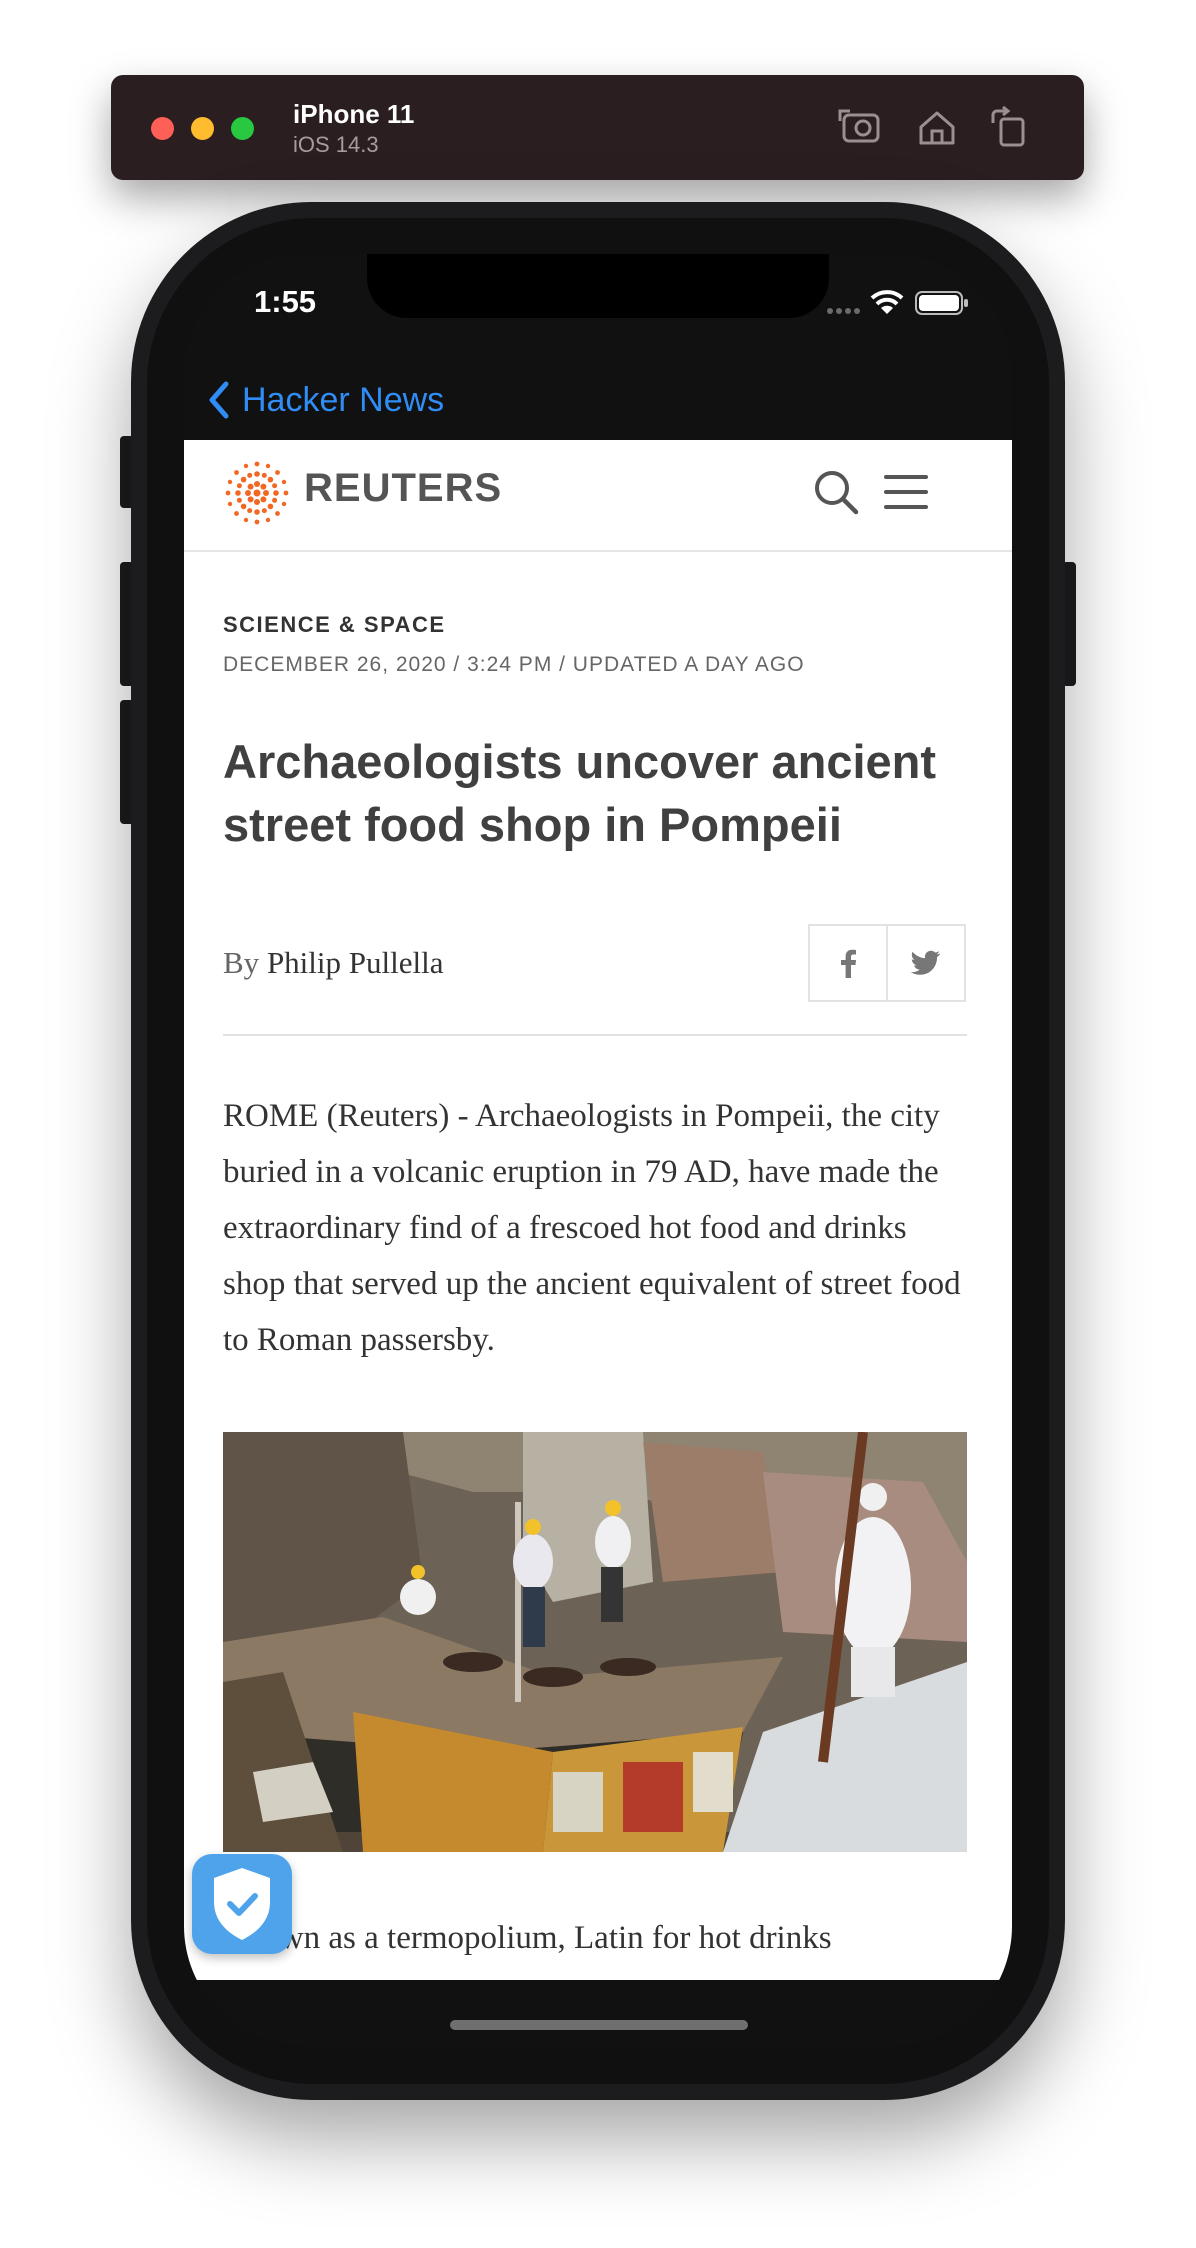 Image resolution: width=1196 pixels, height=2248 pixels. I want to click on article-byline: By Philip Pullella, so click(333, 963).